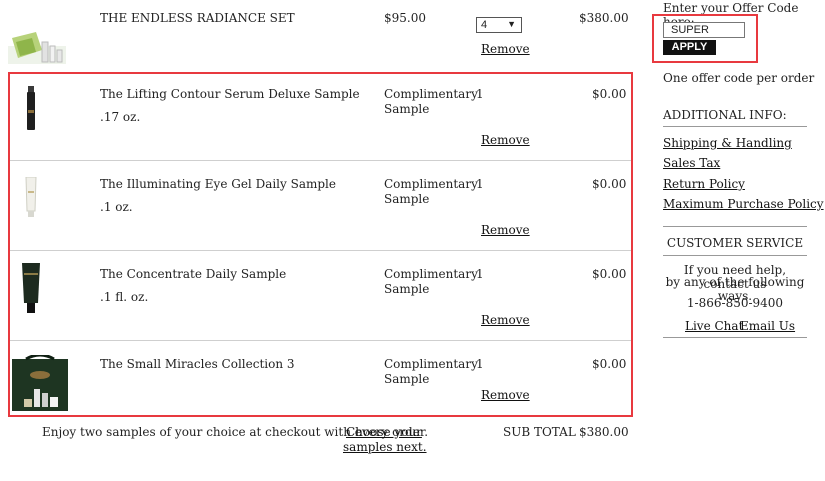  I want to click on live-chat-link: Live Chat, so click(714, 326).